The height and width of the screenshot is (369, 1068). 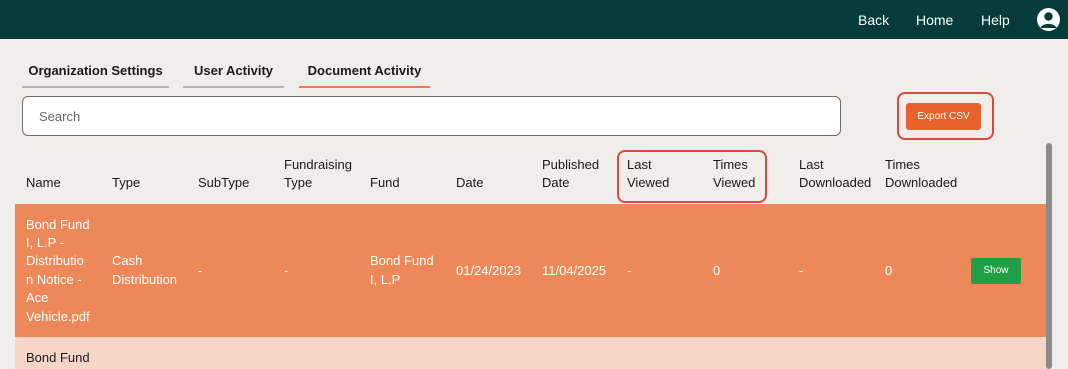 I want to click on vertical-scrollbar, so click(x=1049, y=256).